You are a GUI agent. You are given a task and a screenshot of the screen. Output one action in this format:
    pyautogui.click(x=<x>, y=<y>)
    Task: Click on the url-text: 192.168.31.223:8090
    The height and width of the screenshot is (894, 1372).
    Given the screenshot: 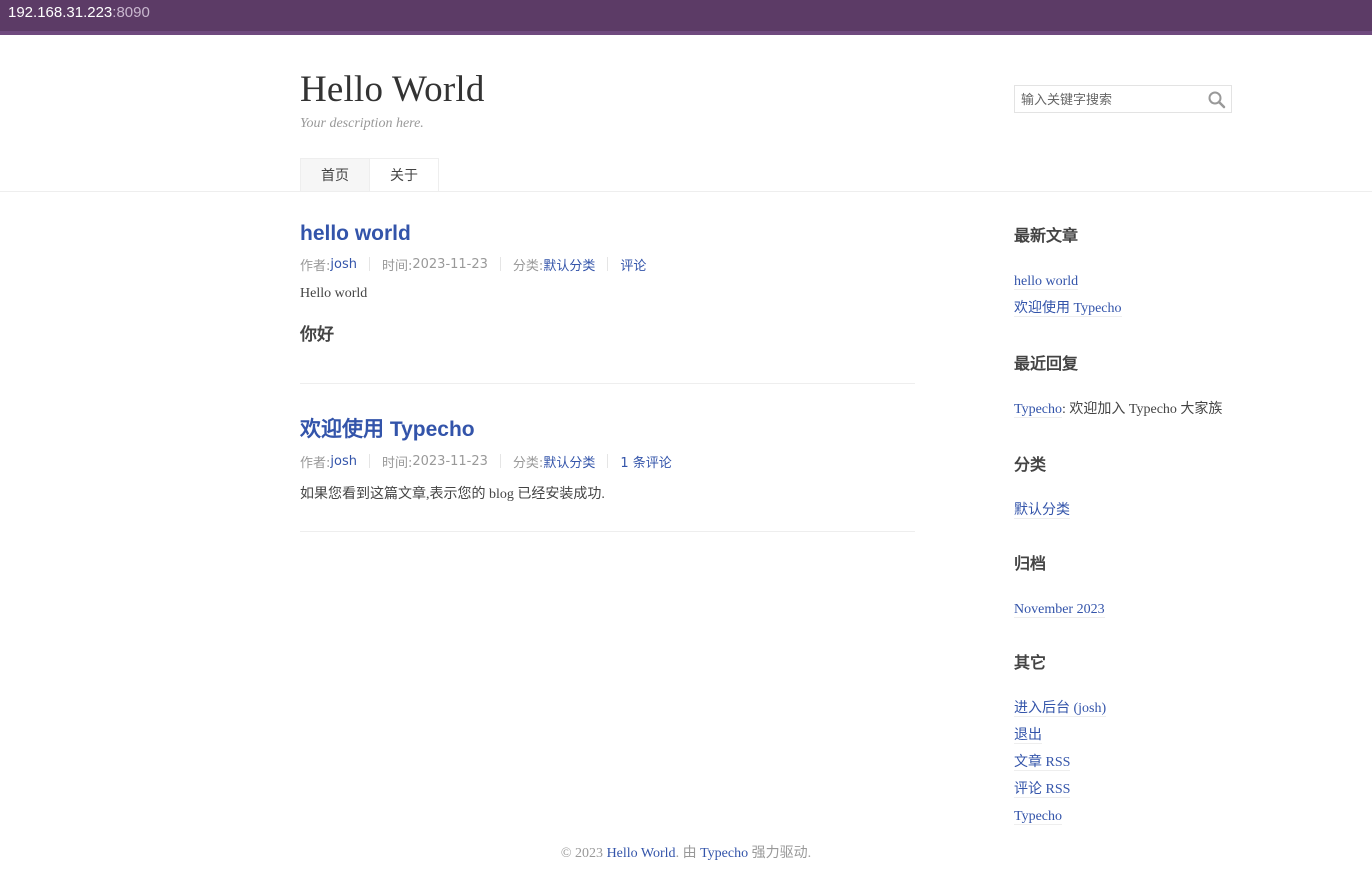 What is the action you would take?
    pyautogui.click(x=79, y=12)
    